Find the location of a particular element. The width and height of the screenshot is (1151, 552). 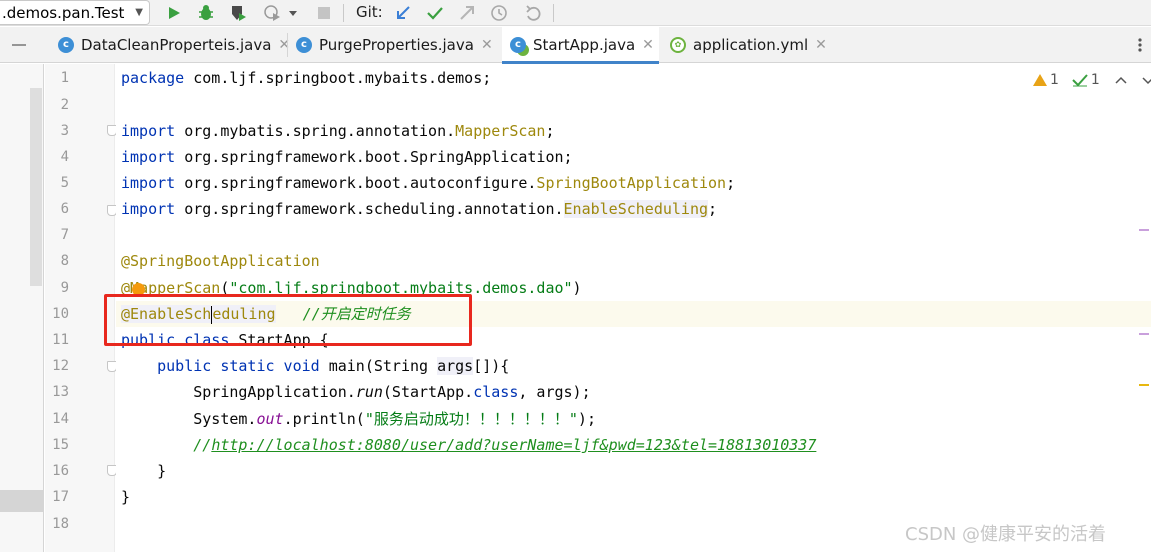

panel-scrollbar is located at coordinates (36, 187).